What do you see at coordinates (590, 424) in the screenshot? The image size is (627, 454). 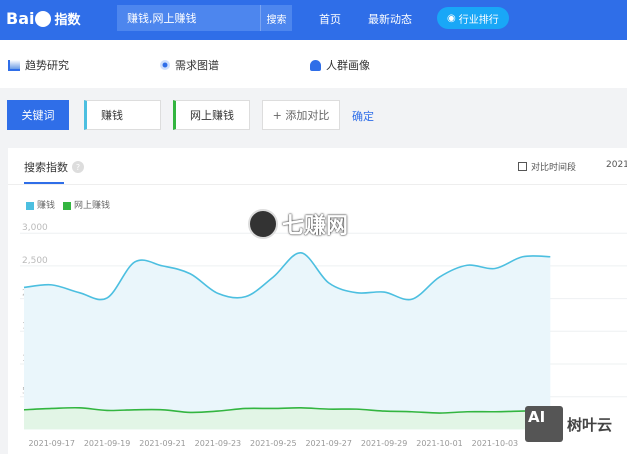 I see `watermark-text: 树叶云` at bounding box center [590, 424].